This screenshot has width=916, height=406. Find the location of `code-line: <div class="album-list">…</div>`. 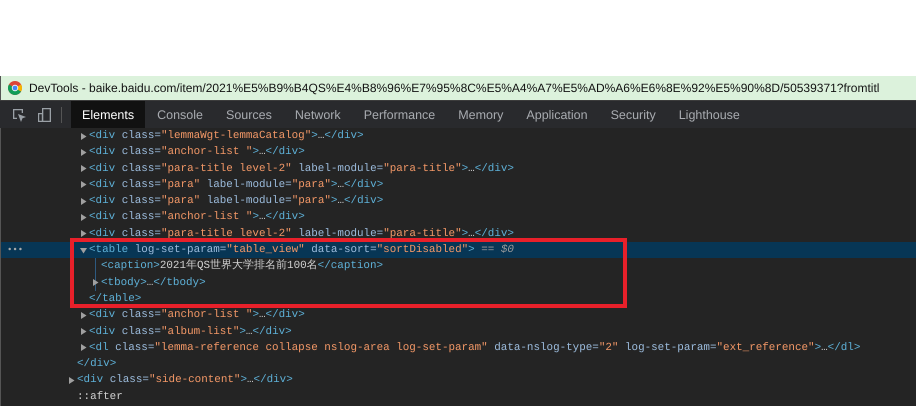

code-line: <div class="album-list">…</div> is located at coordinates (190, 332).